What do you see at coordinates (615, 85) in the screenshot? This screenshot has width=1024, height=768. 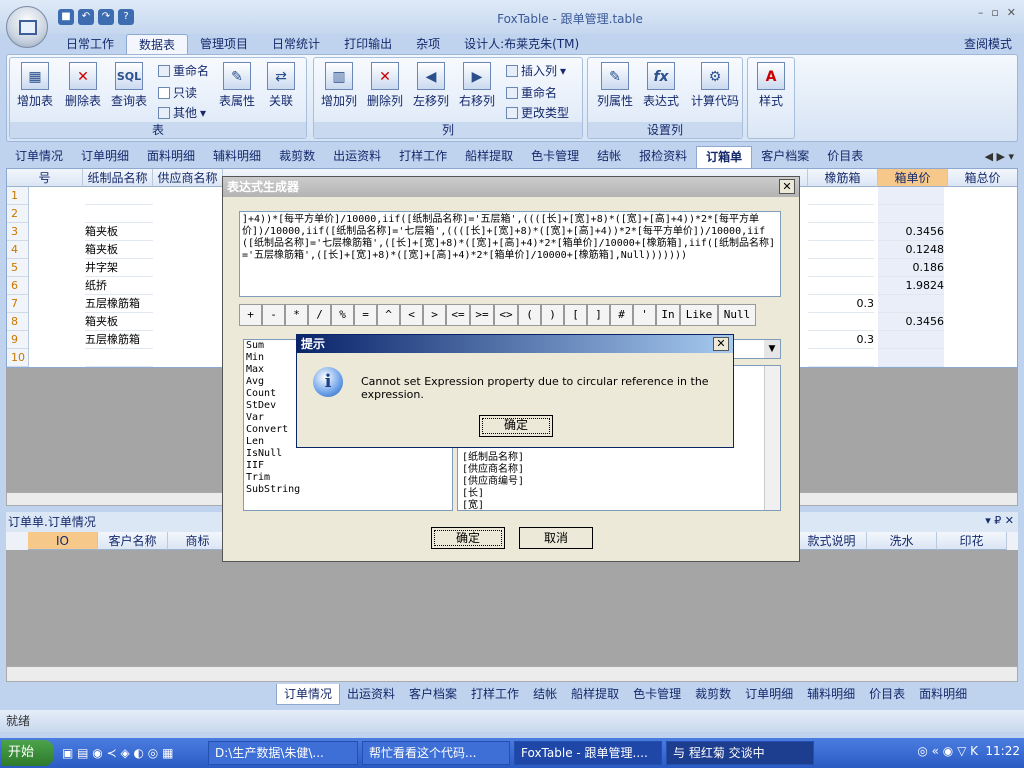 I see `column-props-button: ✎ 列属性` at bounding box center [615, 85].